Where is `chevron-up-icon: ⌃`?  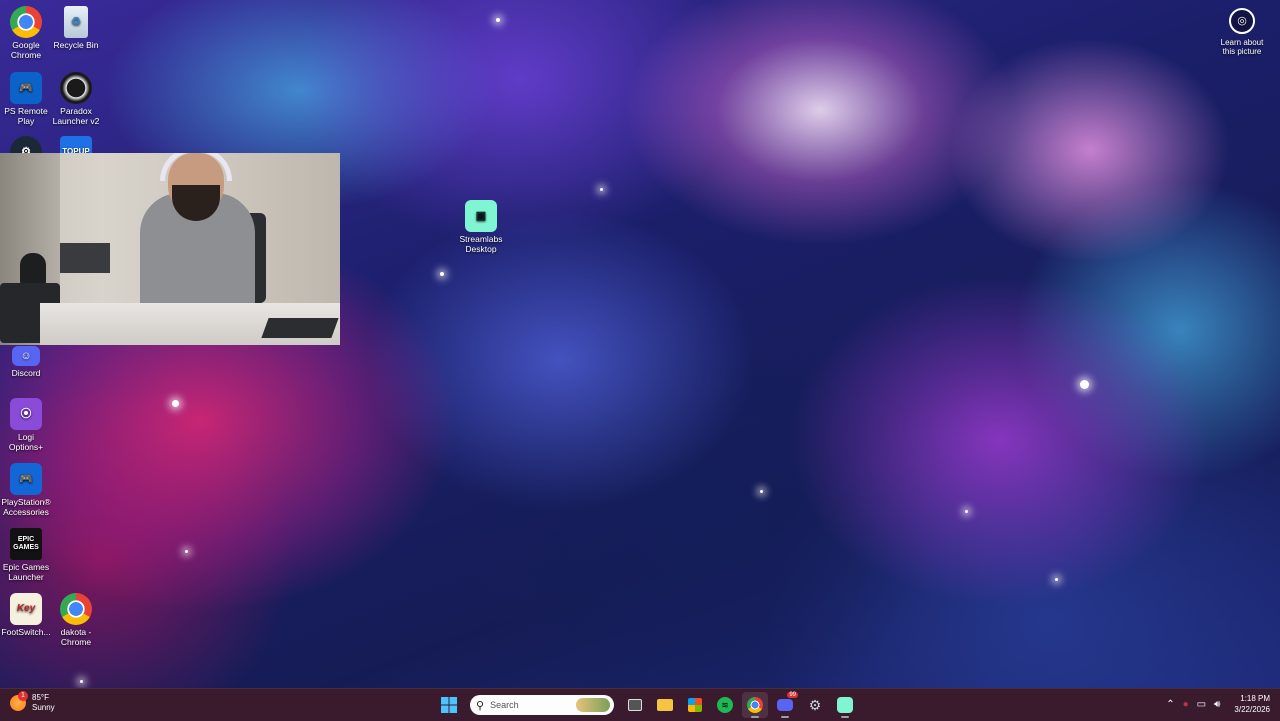
chevron-up-icon: ⌃ is located at coordinates (1170, 704).